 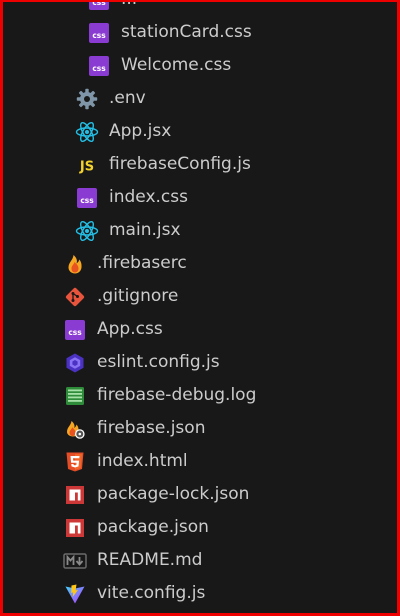 What do you see at coordinates (75, 396) in the screenshot?
I see `log-file-icon` at bounding box center [75, 396].